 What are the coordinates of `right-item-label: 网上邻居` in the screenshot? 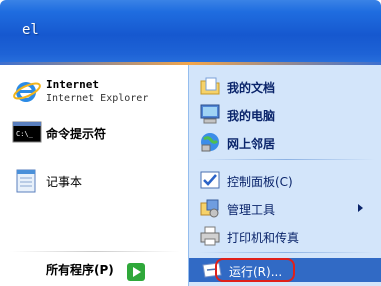 It's located at (251, 144).